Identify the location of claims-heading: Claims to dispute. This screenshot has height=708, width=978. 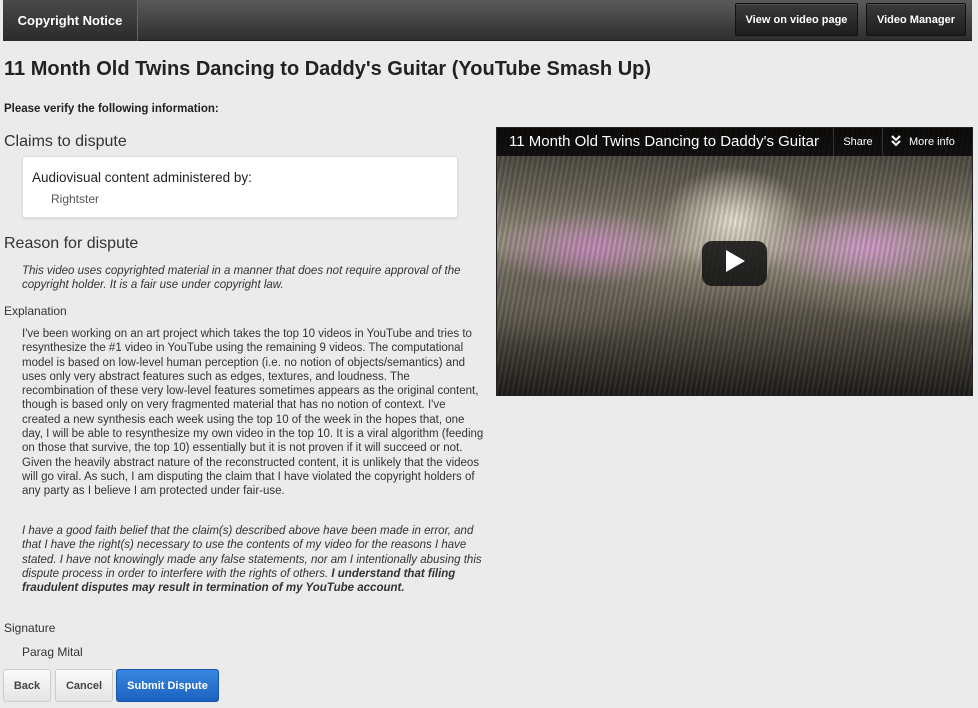
(65, 141).